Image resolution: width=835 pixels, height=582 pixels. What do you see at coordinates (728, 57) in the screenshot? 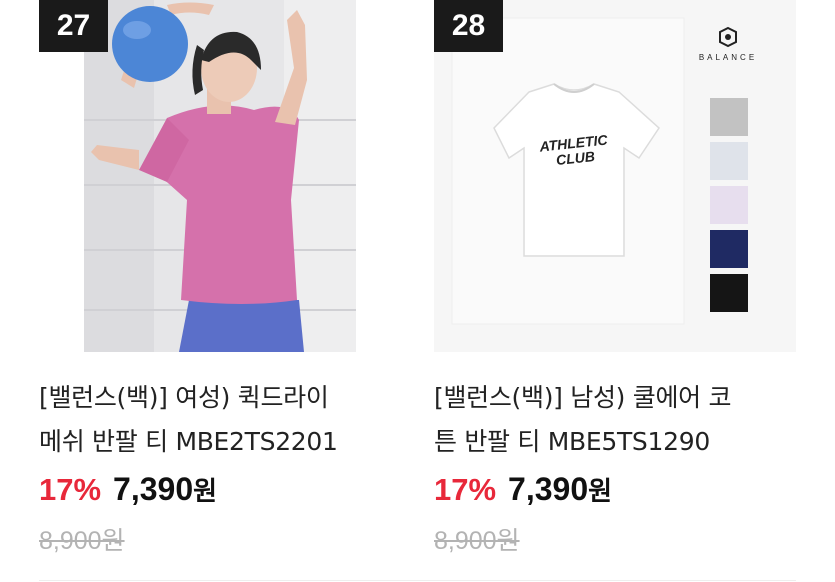
I see `brand-name: BALANCE` at bounding box center [728, 57].